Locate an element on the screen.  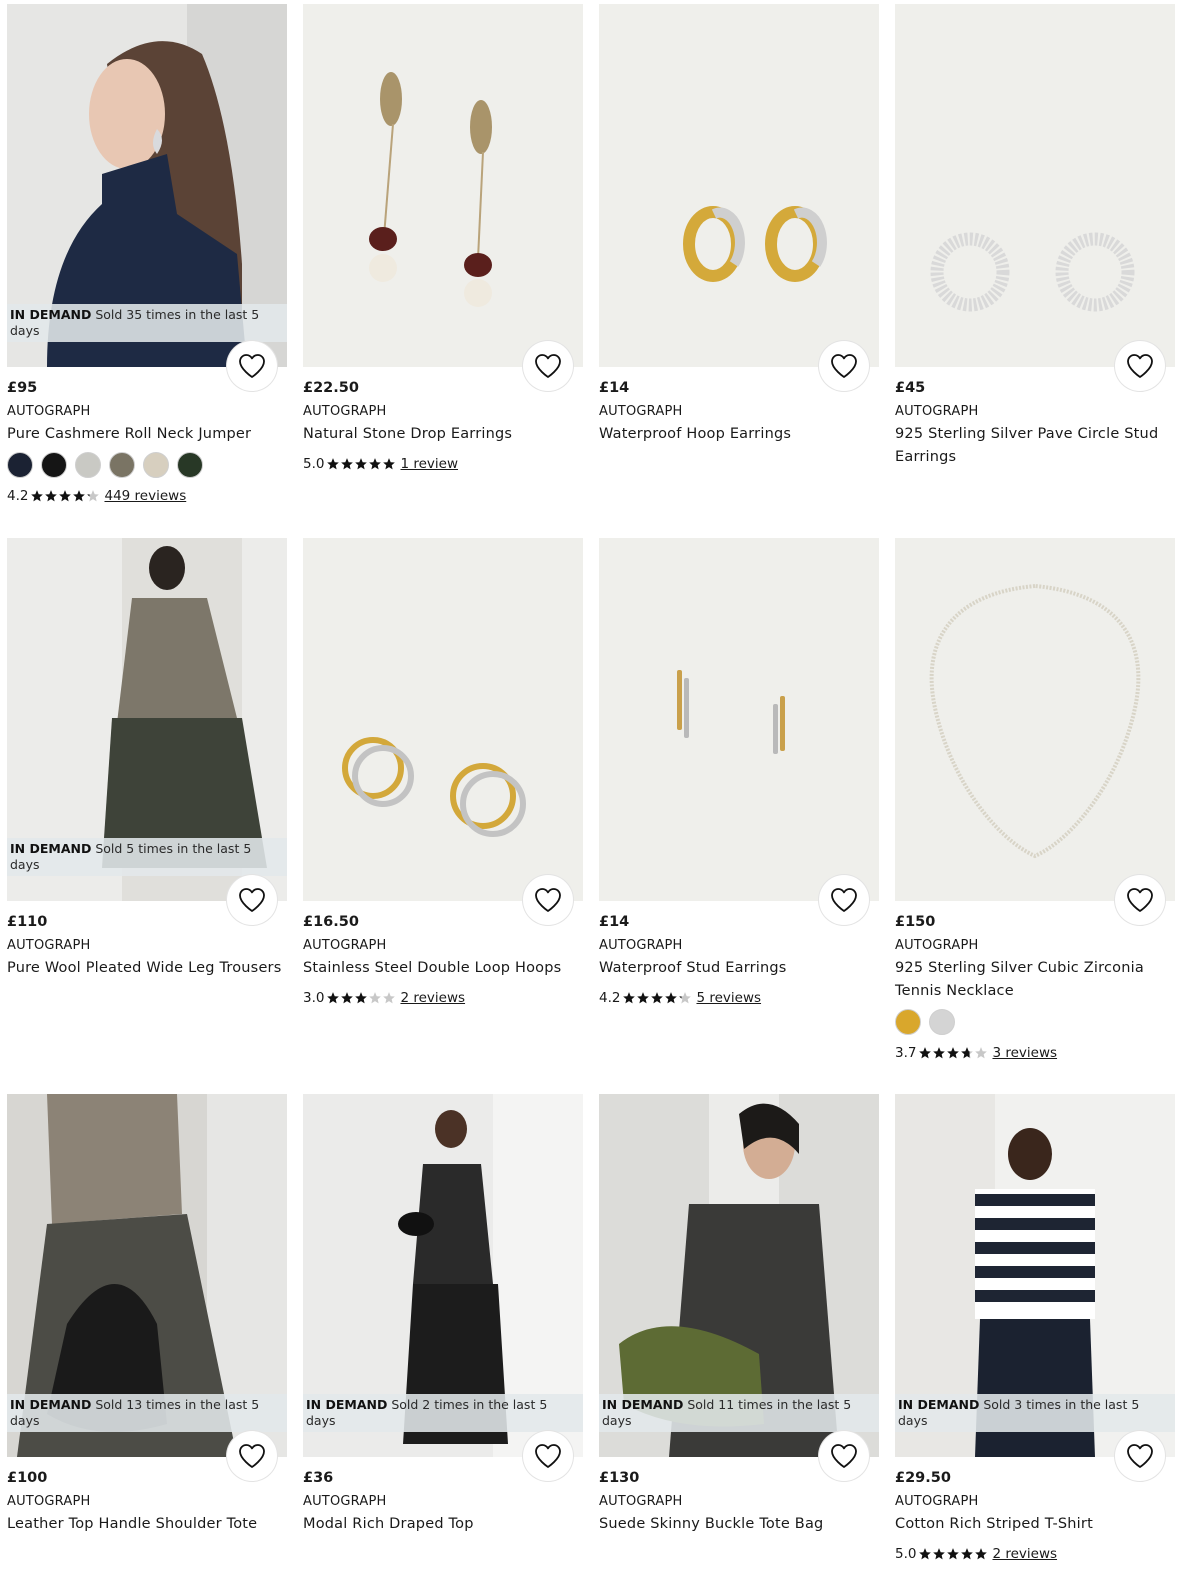
rating-row: 5.0 2 reviews is located at coordinates (1035, 1554).